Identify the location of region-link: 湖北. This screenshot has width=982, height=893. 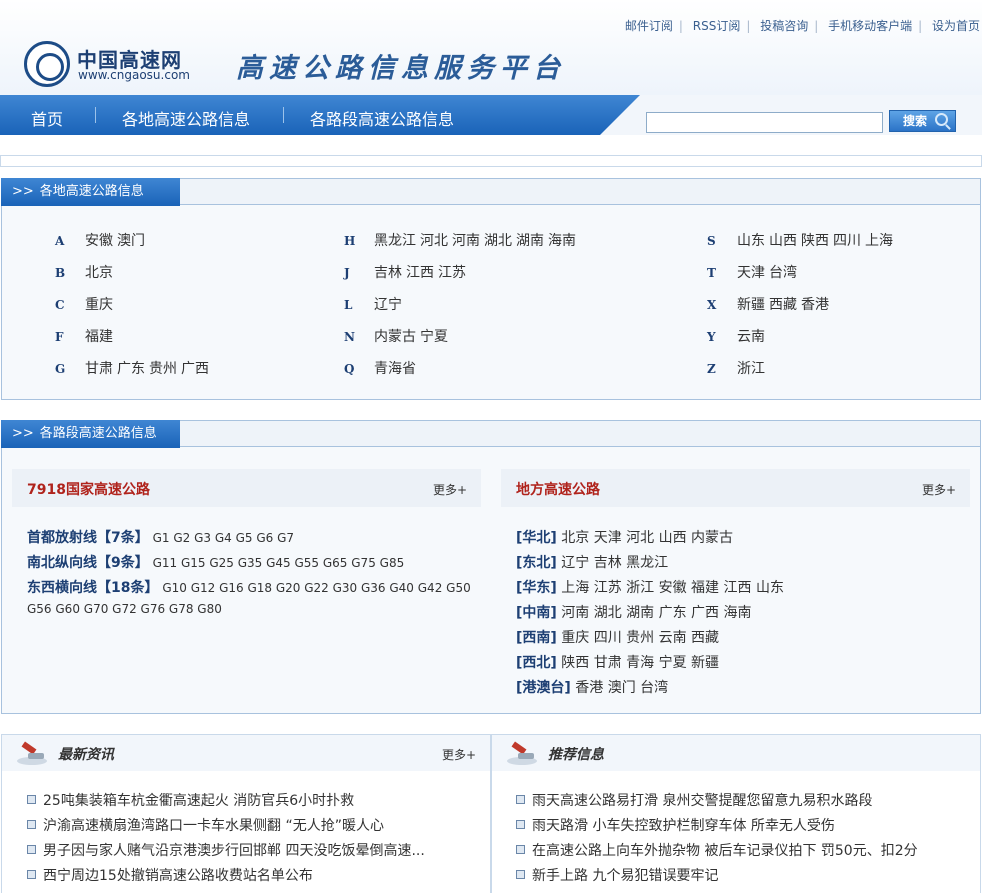
(498, 241).